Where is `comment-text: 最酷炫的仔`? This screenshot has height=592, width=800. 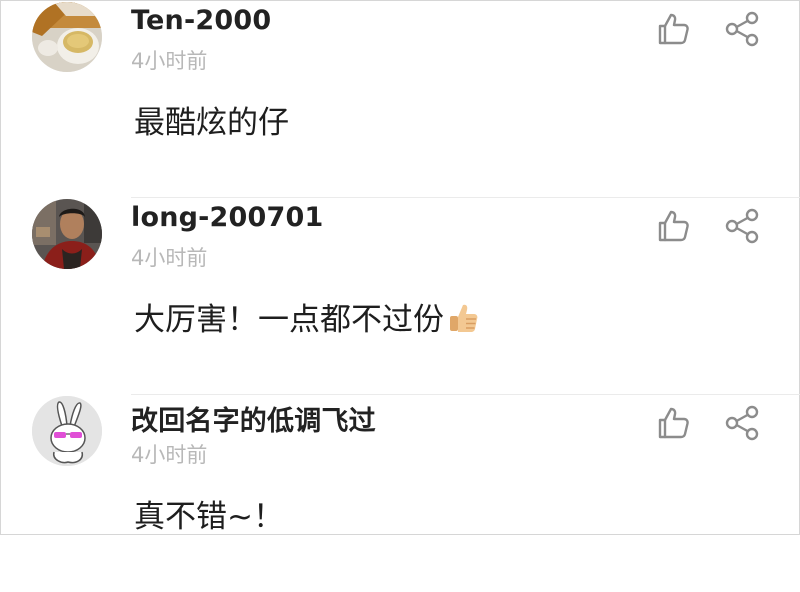
comment-text: 最酷炫的仔 is located at coordinates (211, 123).